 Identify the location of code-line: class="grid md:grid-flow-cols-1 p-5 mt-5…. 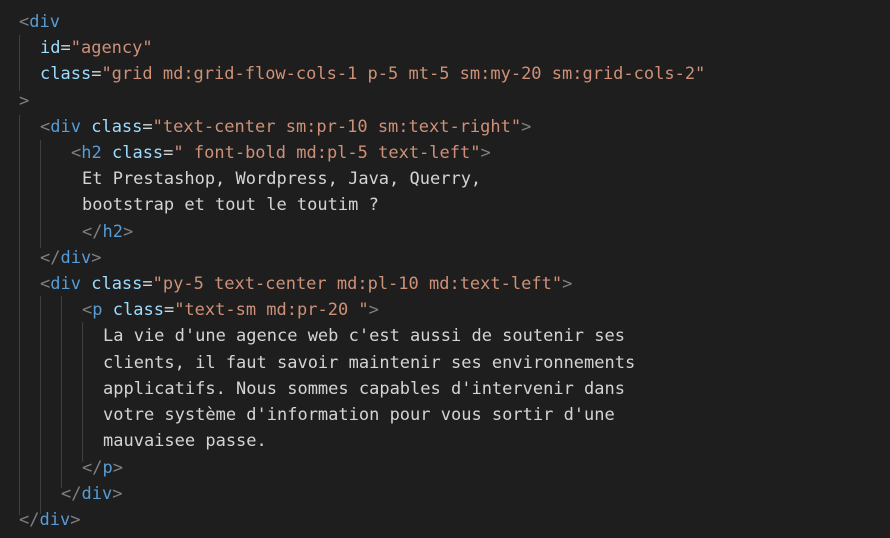
(372, 74).